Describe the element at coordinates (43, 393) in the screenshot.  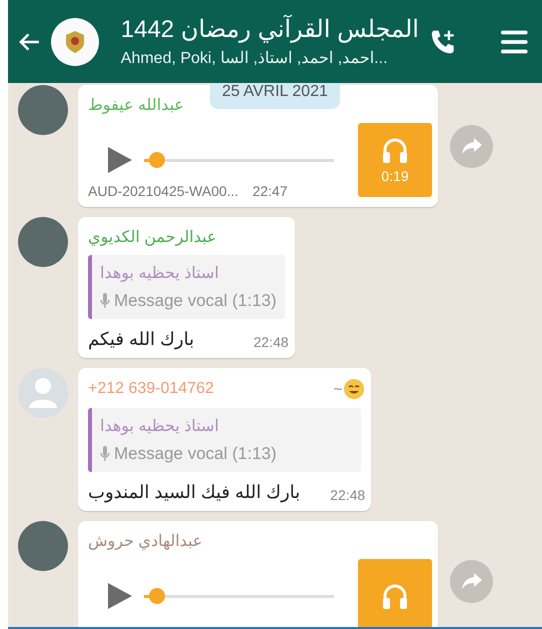
I see `person-silhouette-icon` at that location.